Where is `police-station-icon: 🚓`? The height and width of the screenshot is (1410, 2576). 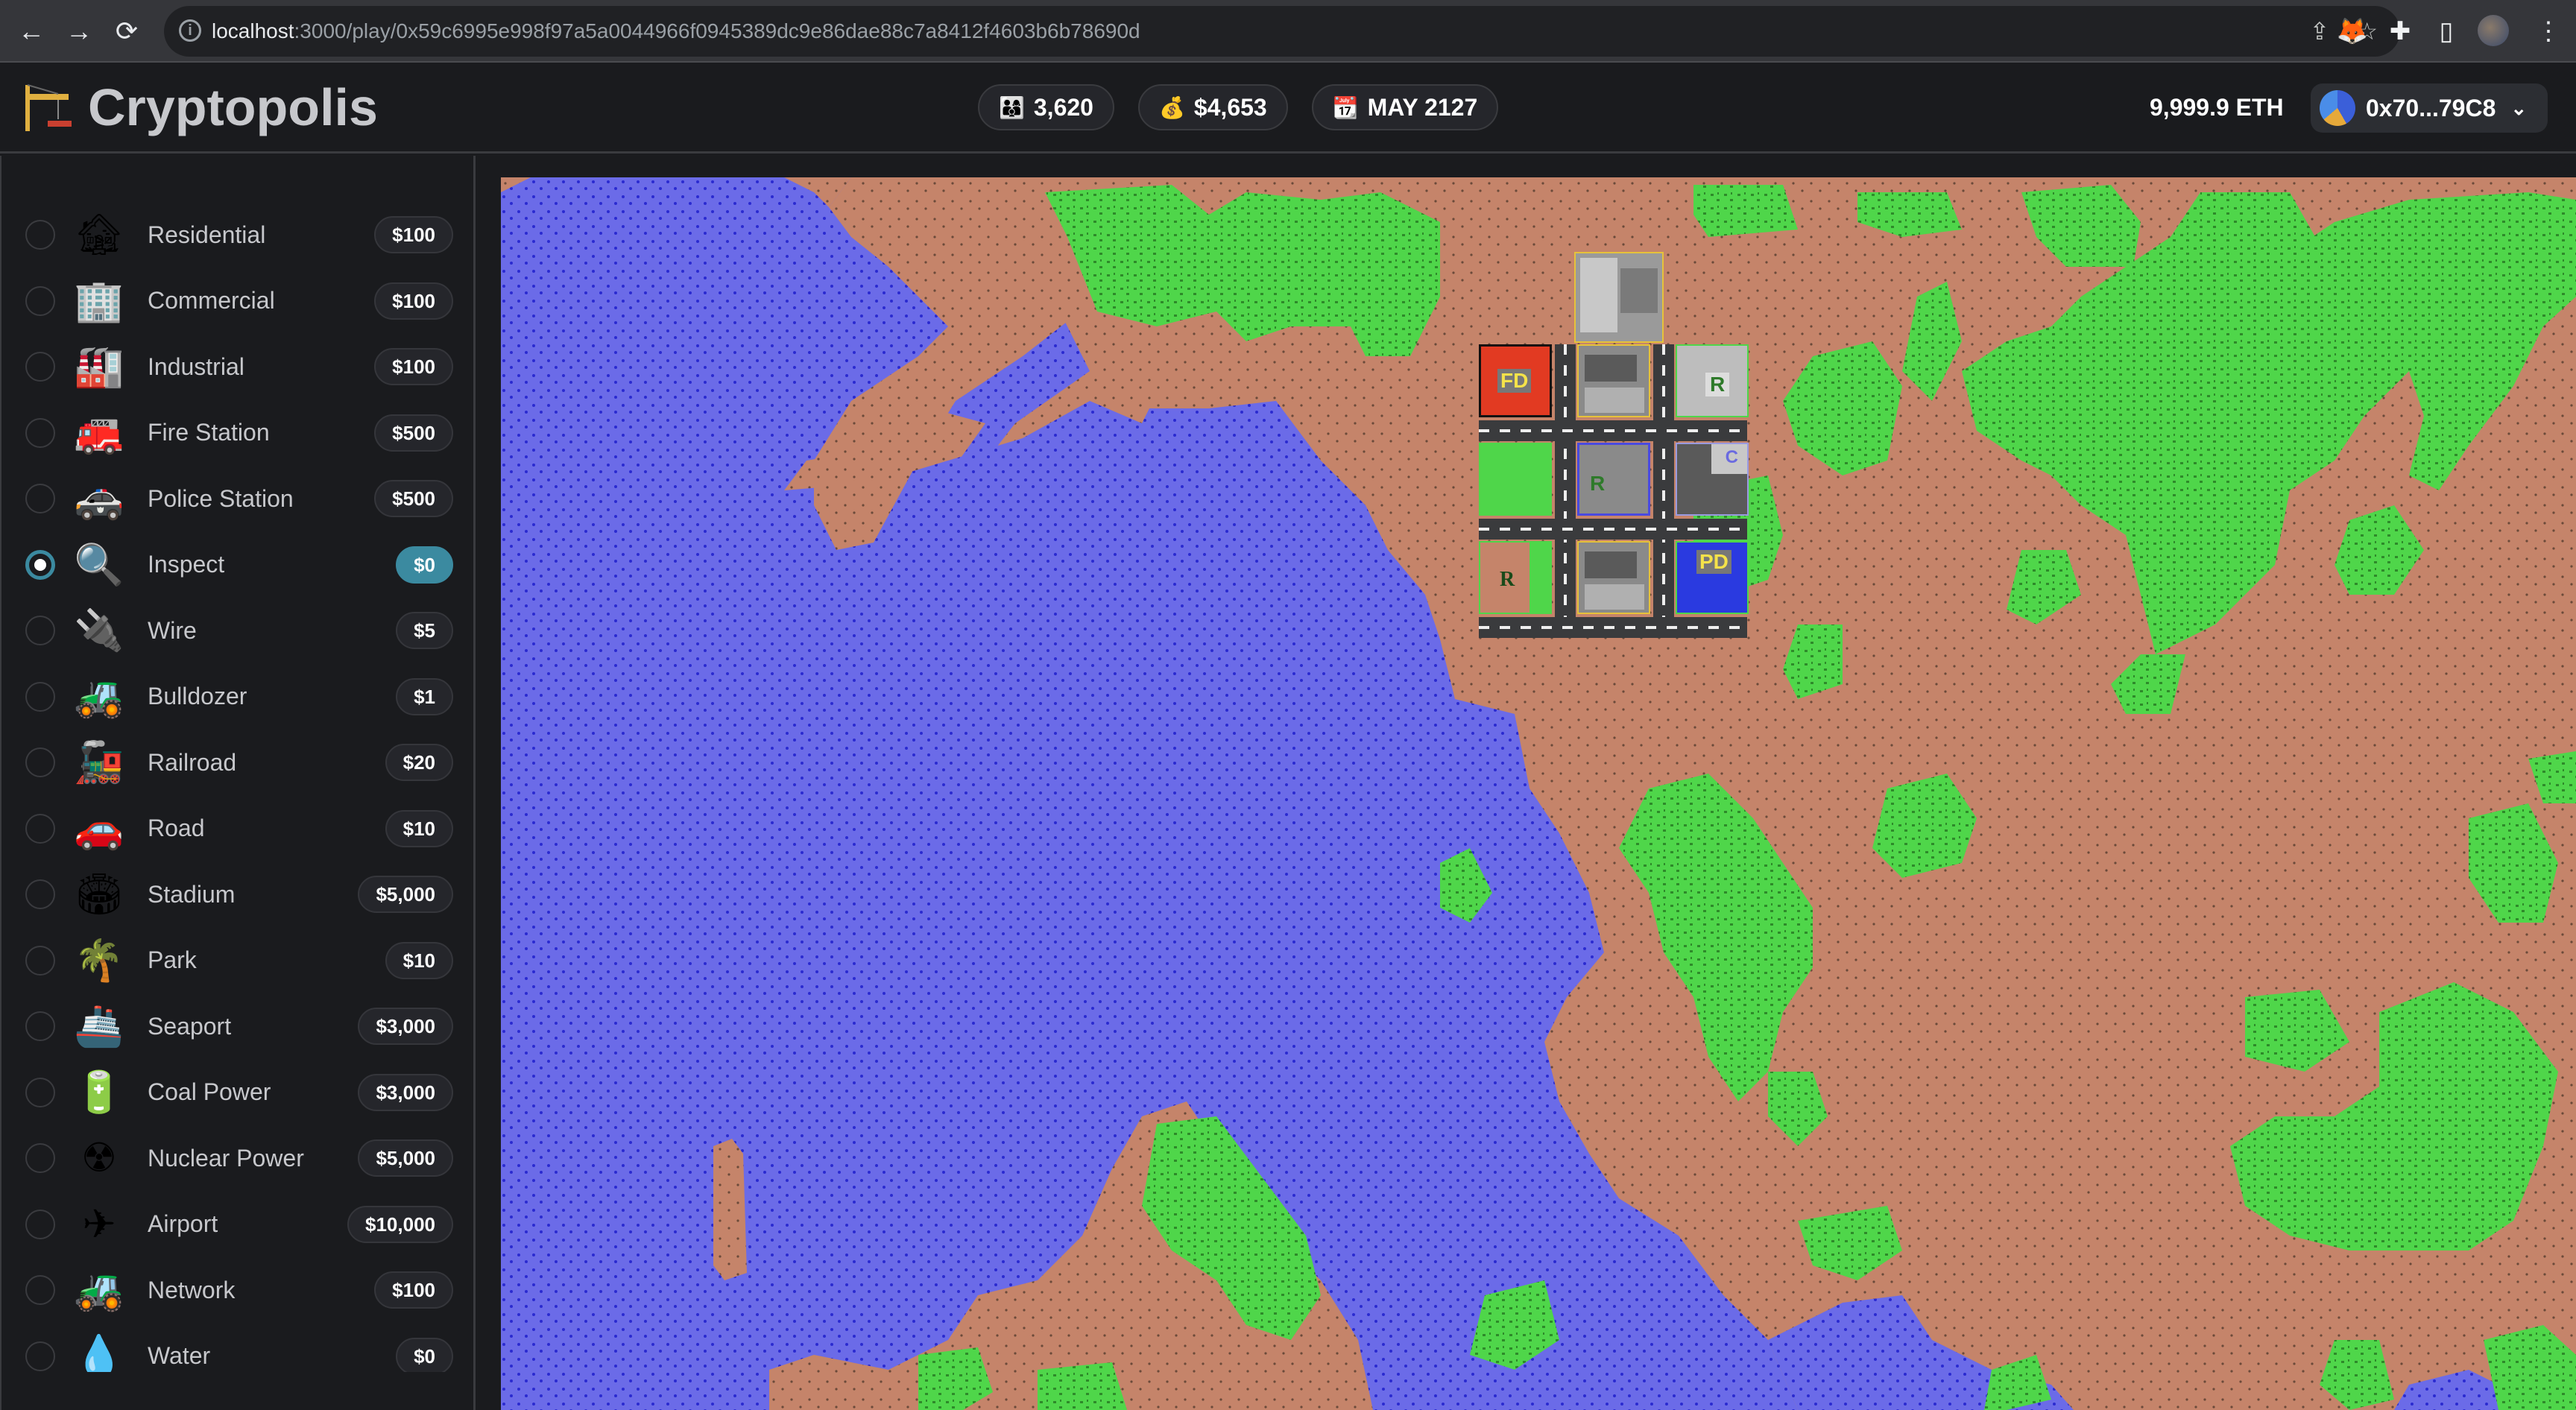
police-station-icon: 🚓 is located at coordinates (99, 499).